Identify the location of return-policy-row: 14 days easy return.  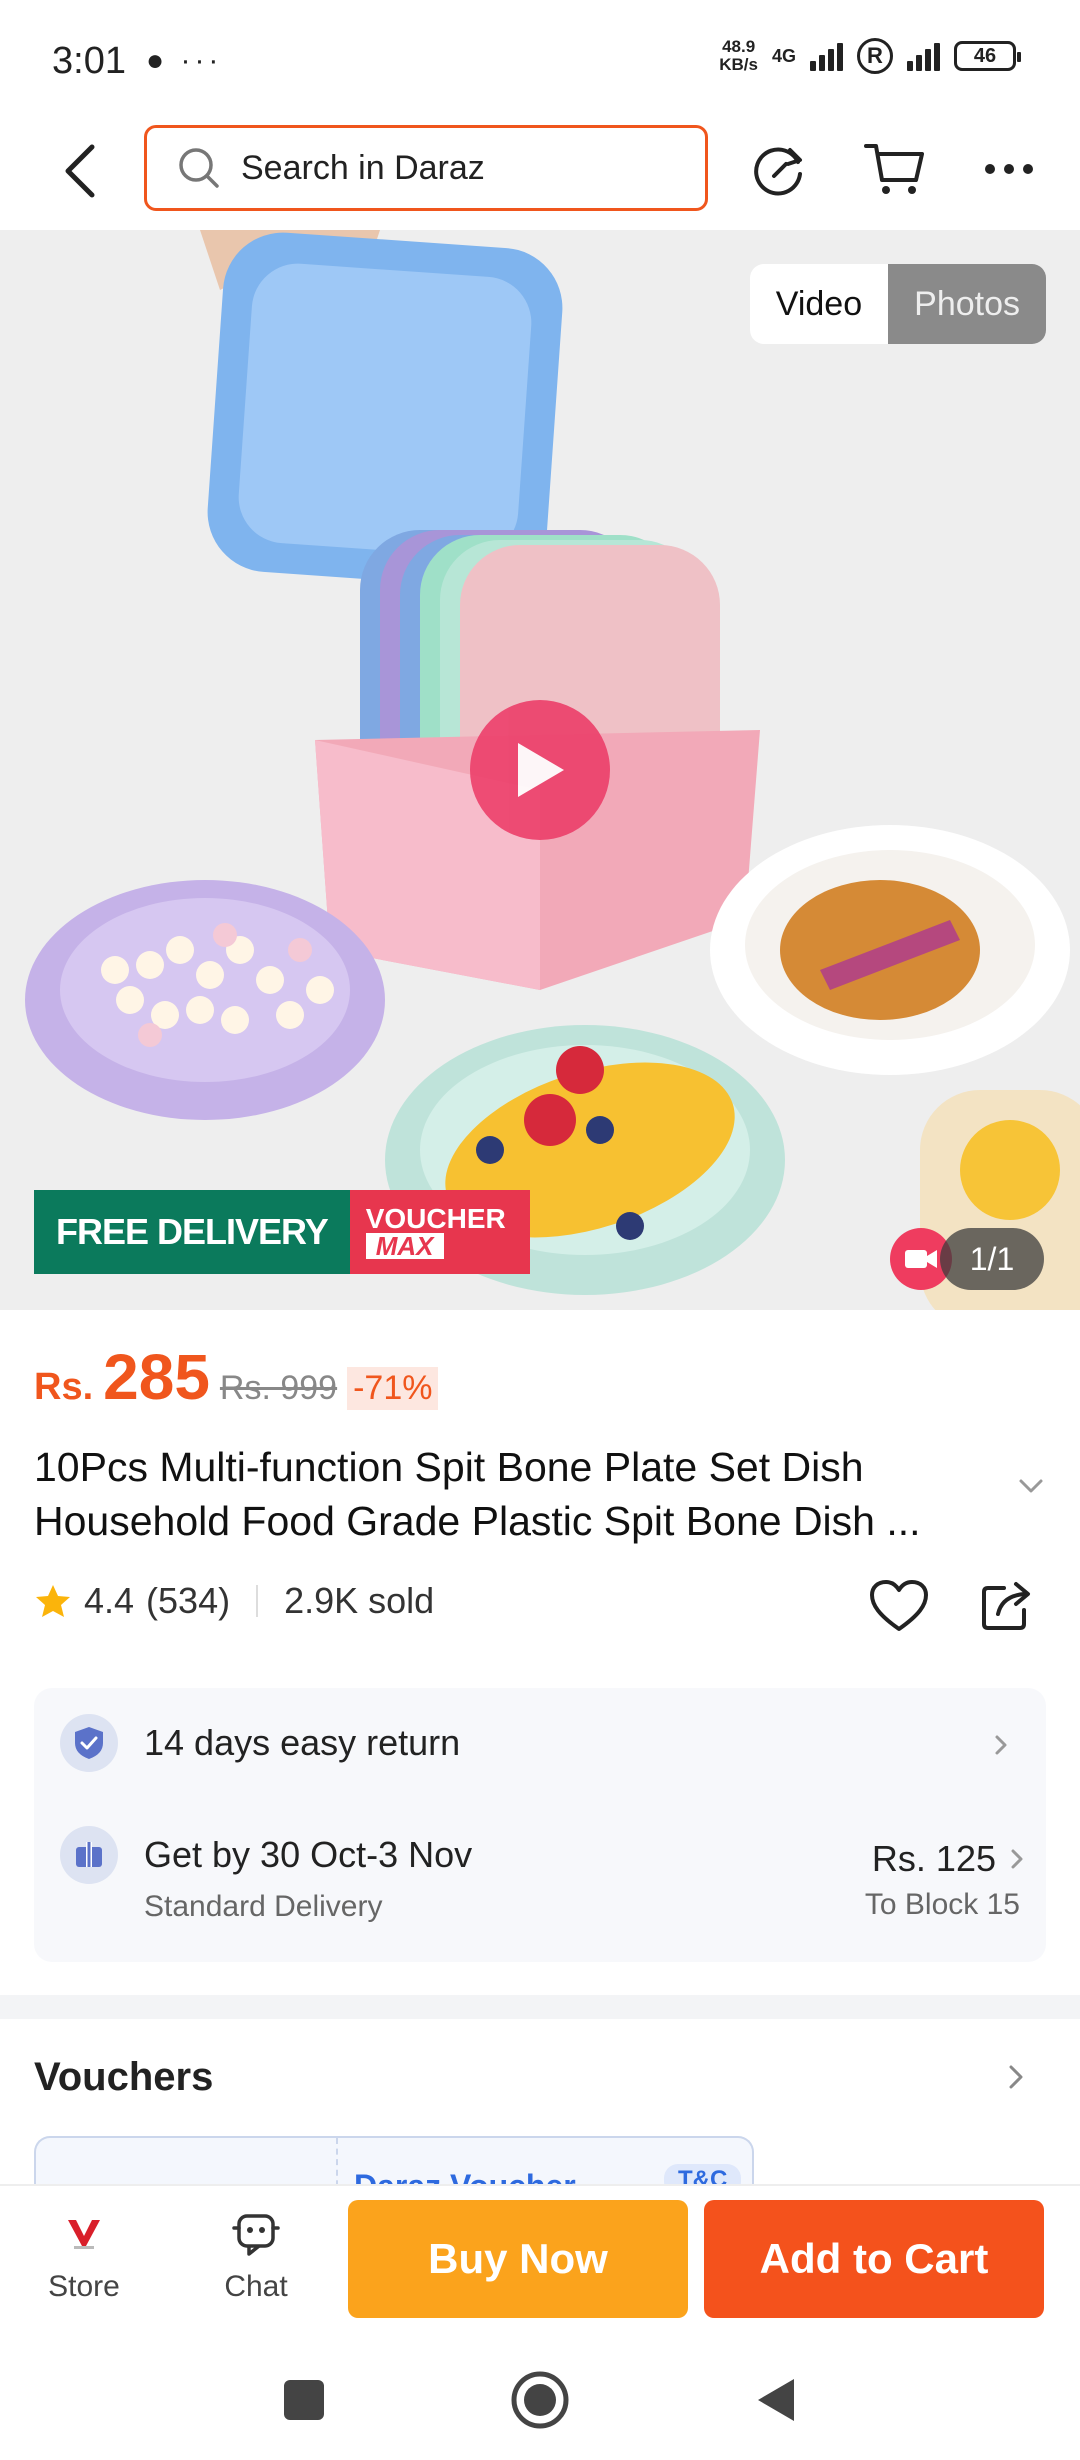
(260, 1743).